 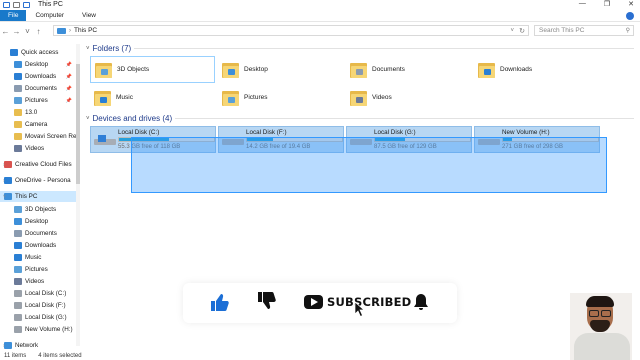 I want to click on sidebar-item-music: Music, so click(x=38, y=257).